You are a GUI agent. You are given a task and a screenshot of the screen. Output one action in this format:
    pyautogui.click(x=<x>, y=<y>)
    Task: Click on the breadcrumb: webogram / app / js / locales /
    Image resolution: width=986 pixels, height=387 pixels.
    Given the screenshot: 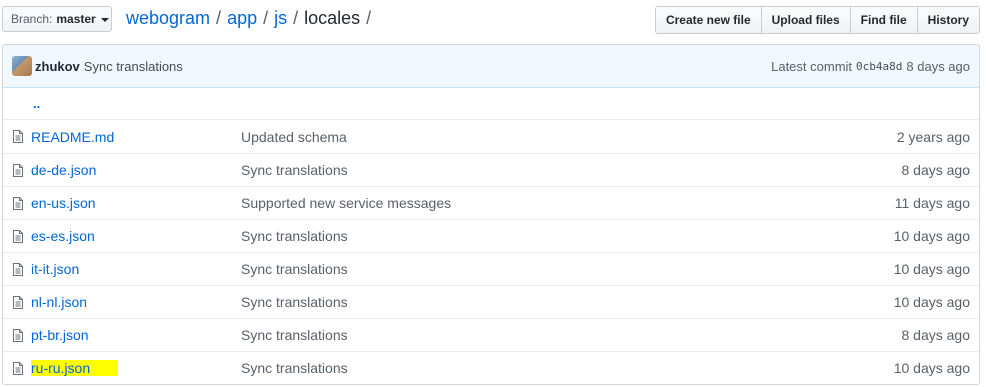 What is the action you would take?
    pyautogui.click(x=251, y=18)
    